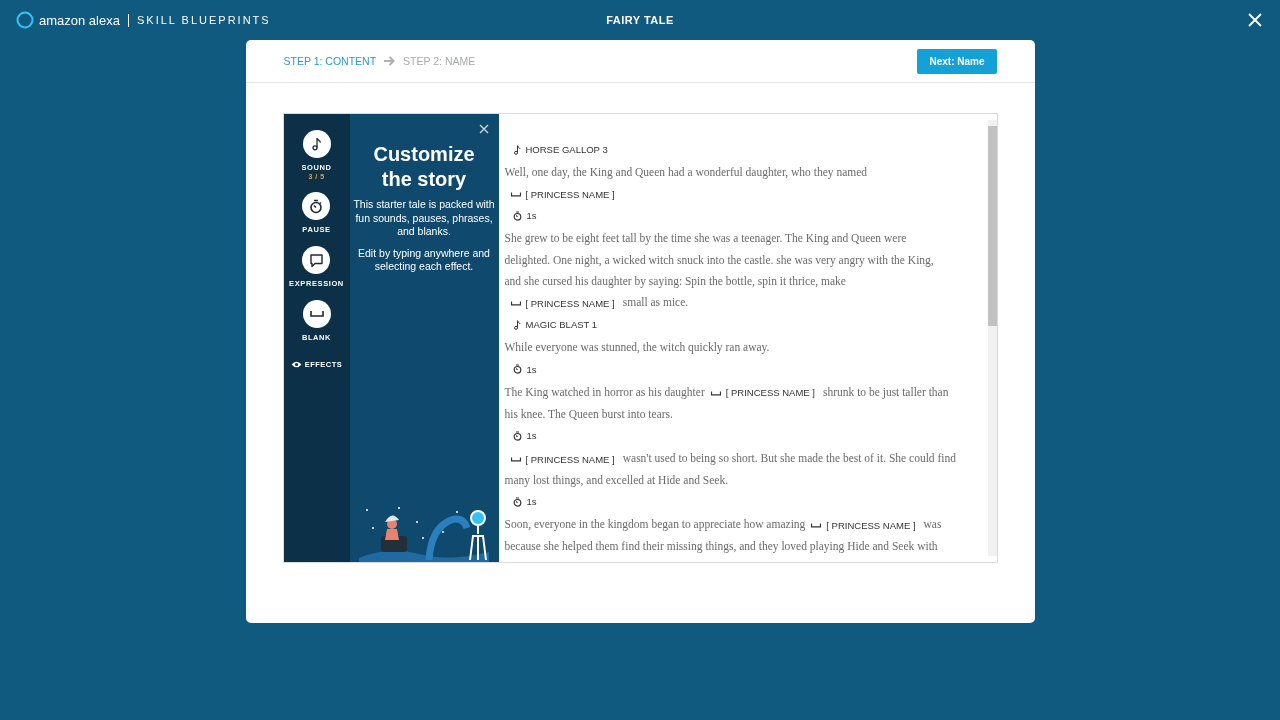 This screenshot has width=1280, height=720. Describe the element at coordinates (616, 480) in the screenshot. I see `story-text: many lost things, and excelled at Hide and Seek.` at that location.